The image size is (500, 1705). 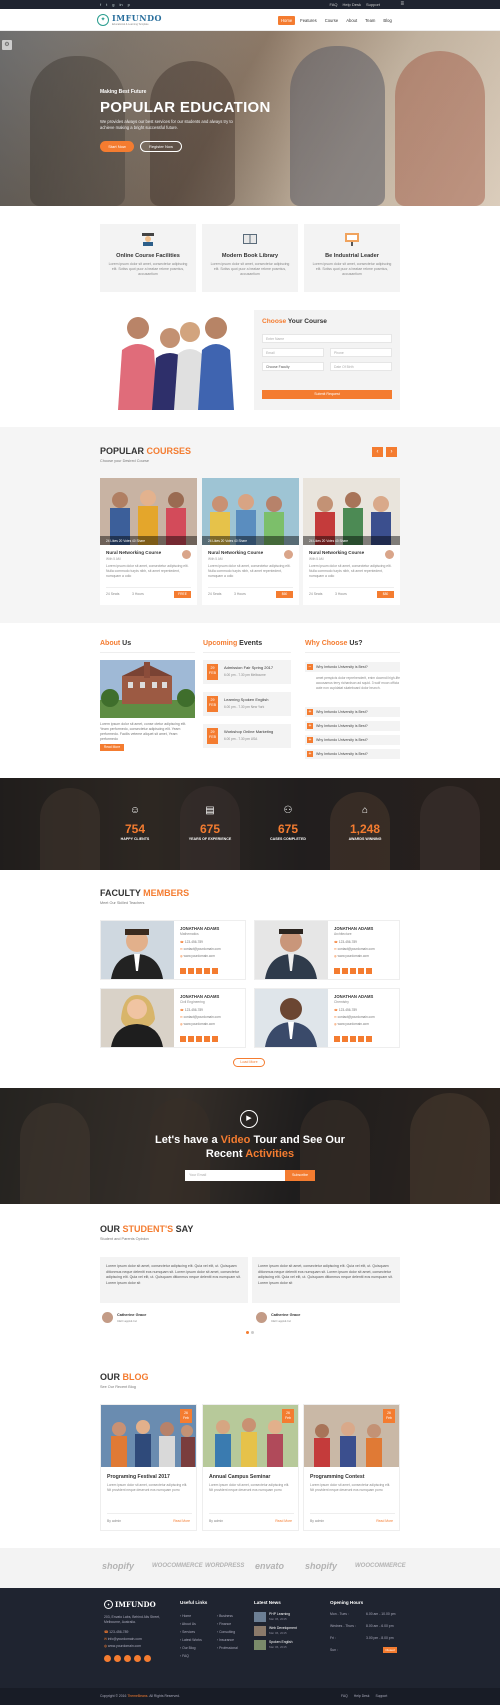 What do you see at coordinates (117, 146) in the screenshot?
I see `start-now-button: Start Now` at bounding box center [117, 146].